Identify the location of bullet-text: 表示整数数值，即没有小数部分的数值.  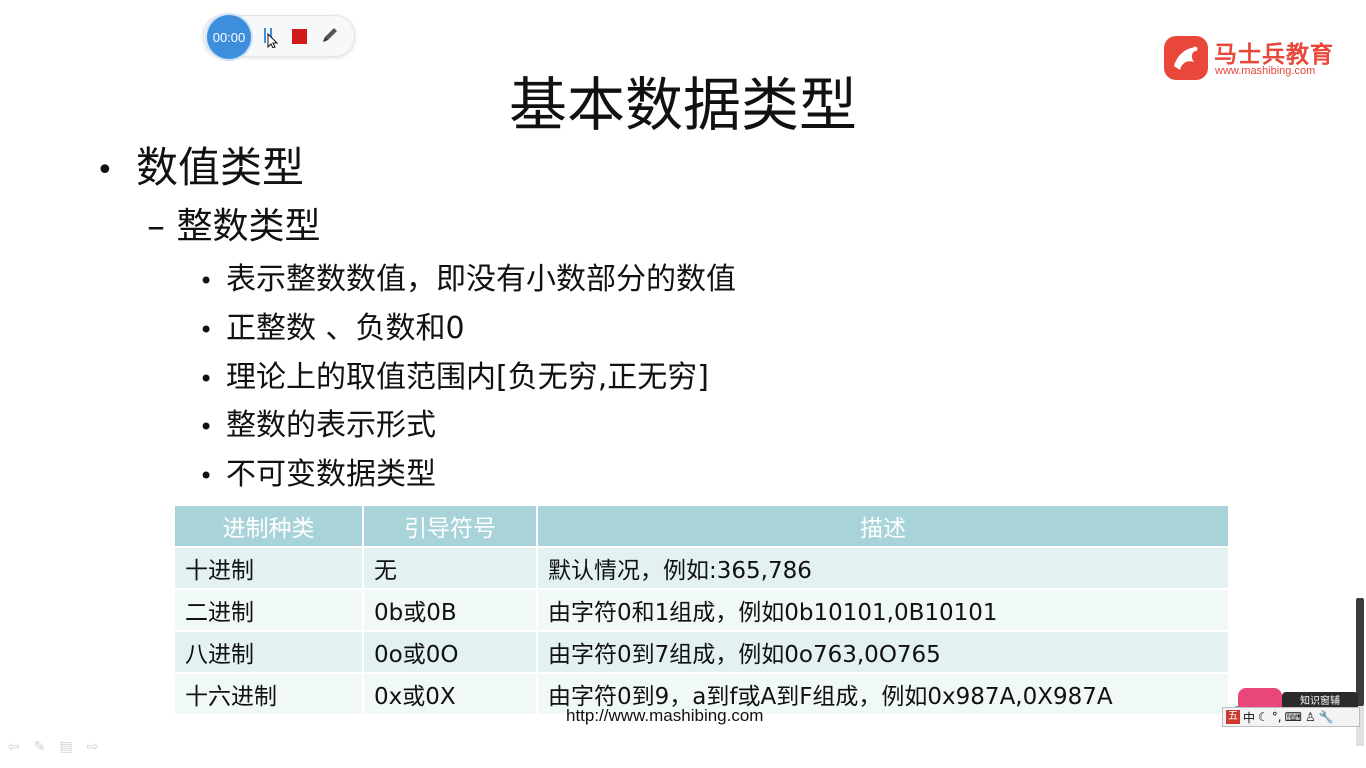
(481, 279).